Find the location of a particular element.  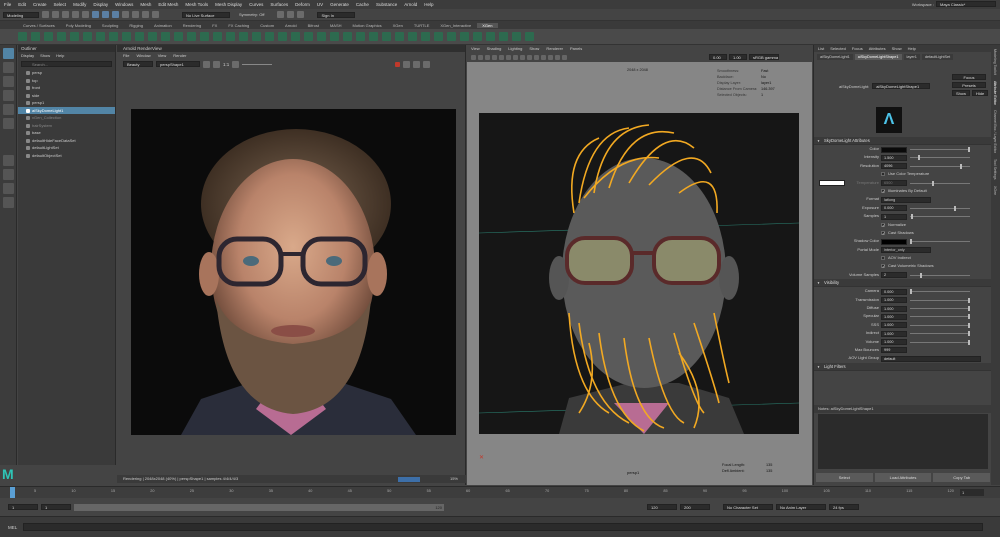

vp-menu-view: View is located at coordinates (475, 48).